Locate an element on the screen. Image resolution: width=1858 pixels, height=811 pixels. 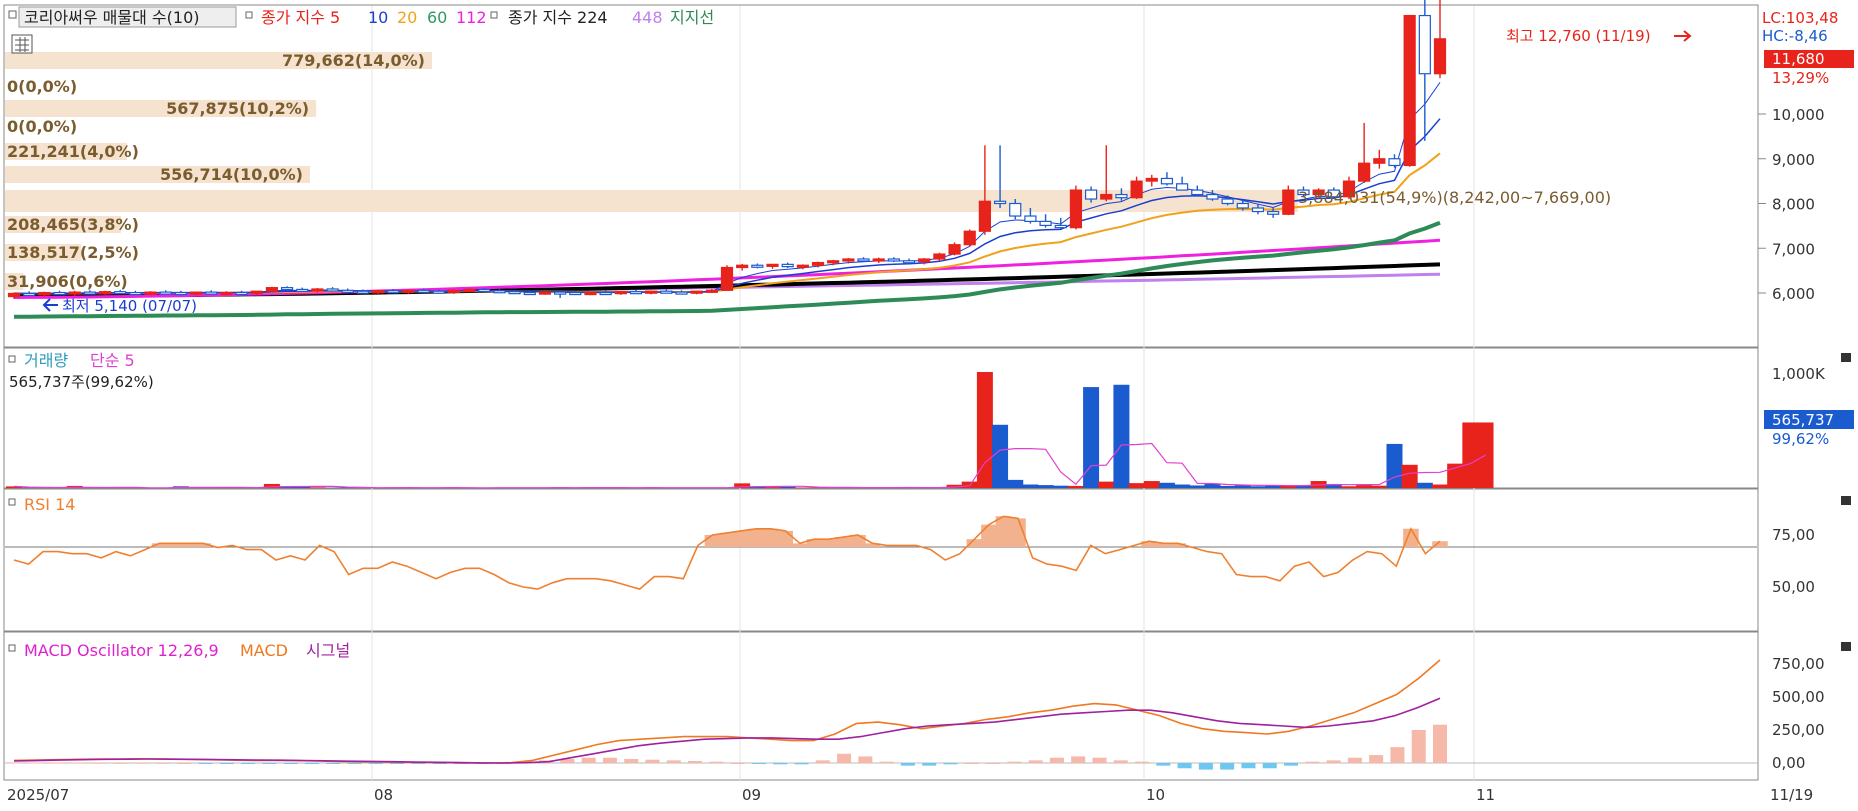
macd-tick-500: 500,00 is located at coordinates (1798, 697).